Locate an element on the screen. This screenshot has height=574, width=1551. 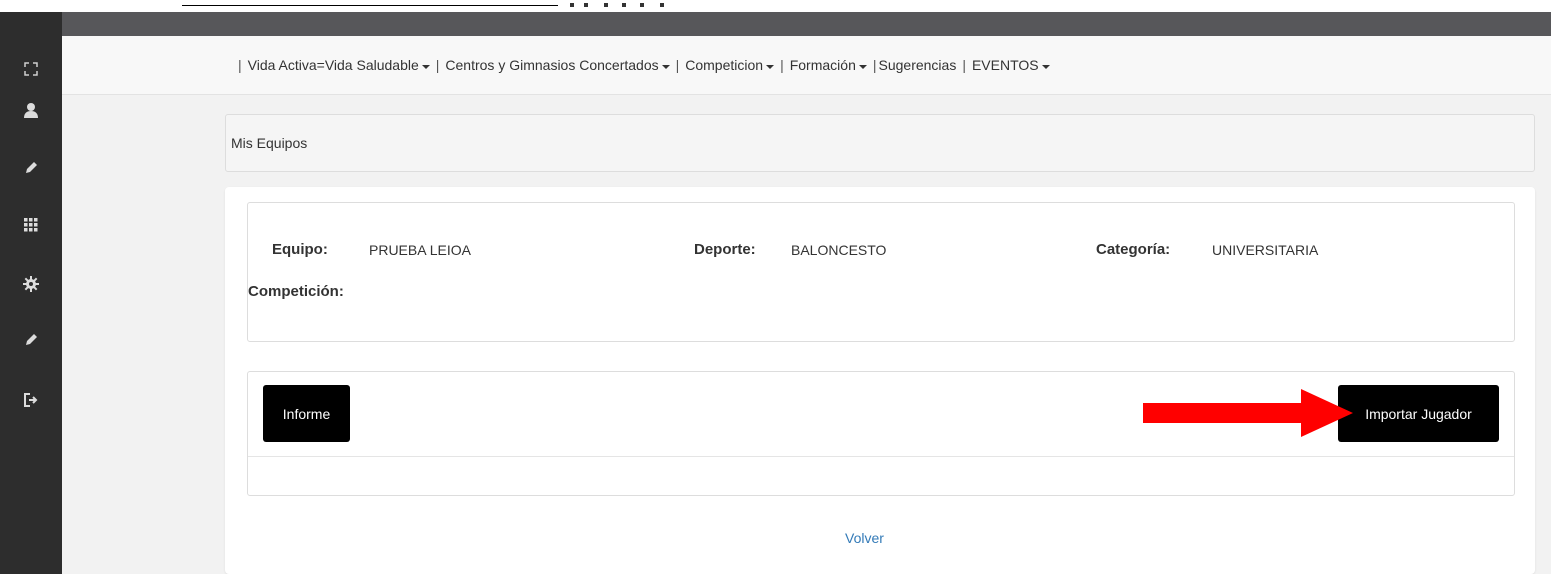
expand-icon is located at coordinates (31, 69).